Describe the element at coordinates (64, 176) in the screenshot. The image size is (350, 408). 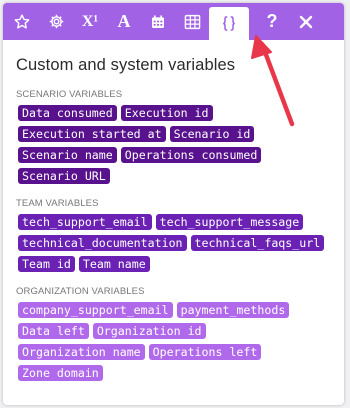
I see `variable-chip: Scenario URL` at that location.